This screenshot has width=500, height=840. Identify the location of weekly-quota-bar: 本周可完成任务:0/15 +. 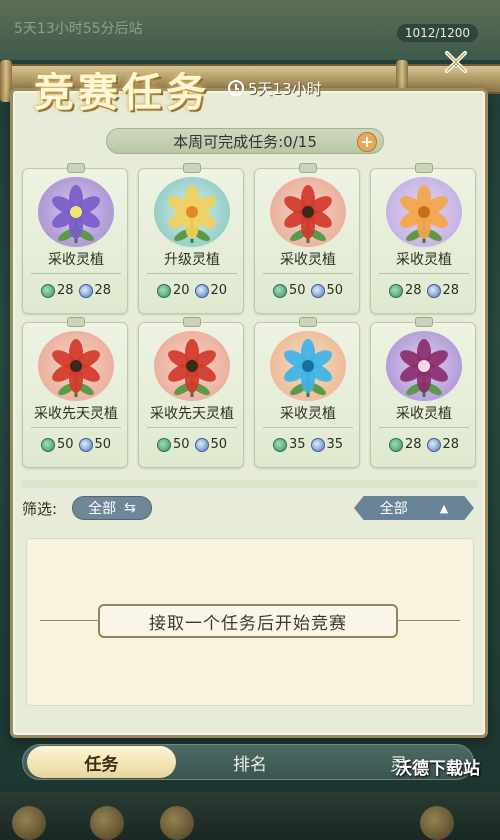
(245, 141).